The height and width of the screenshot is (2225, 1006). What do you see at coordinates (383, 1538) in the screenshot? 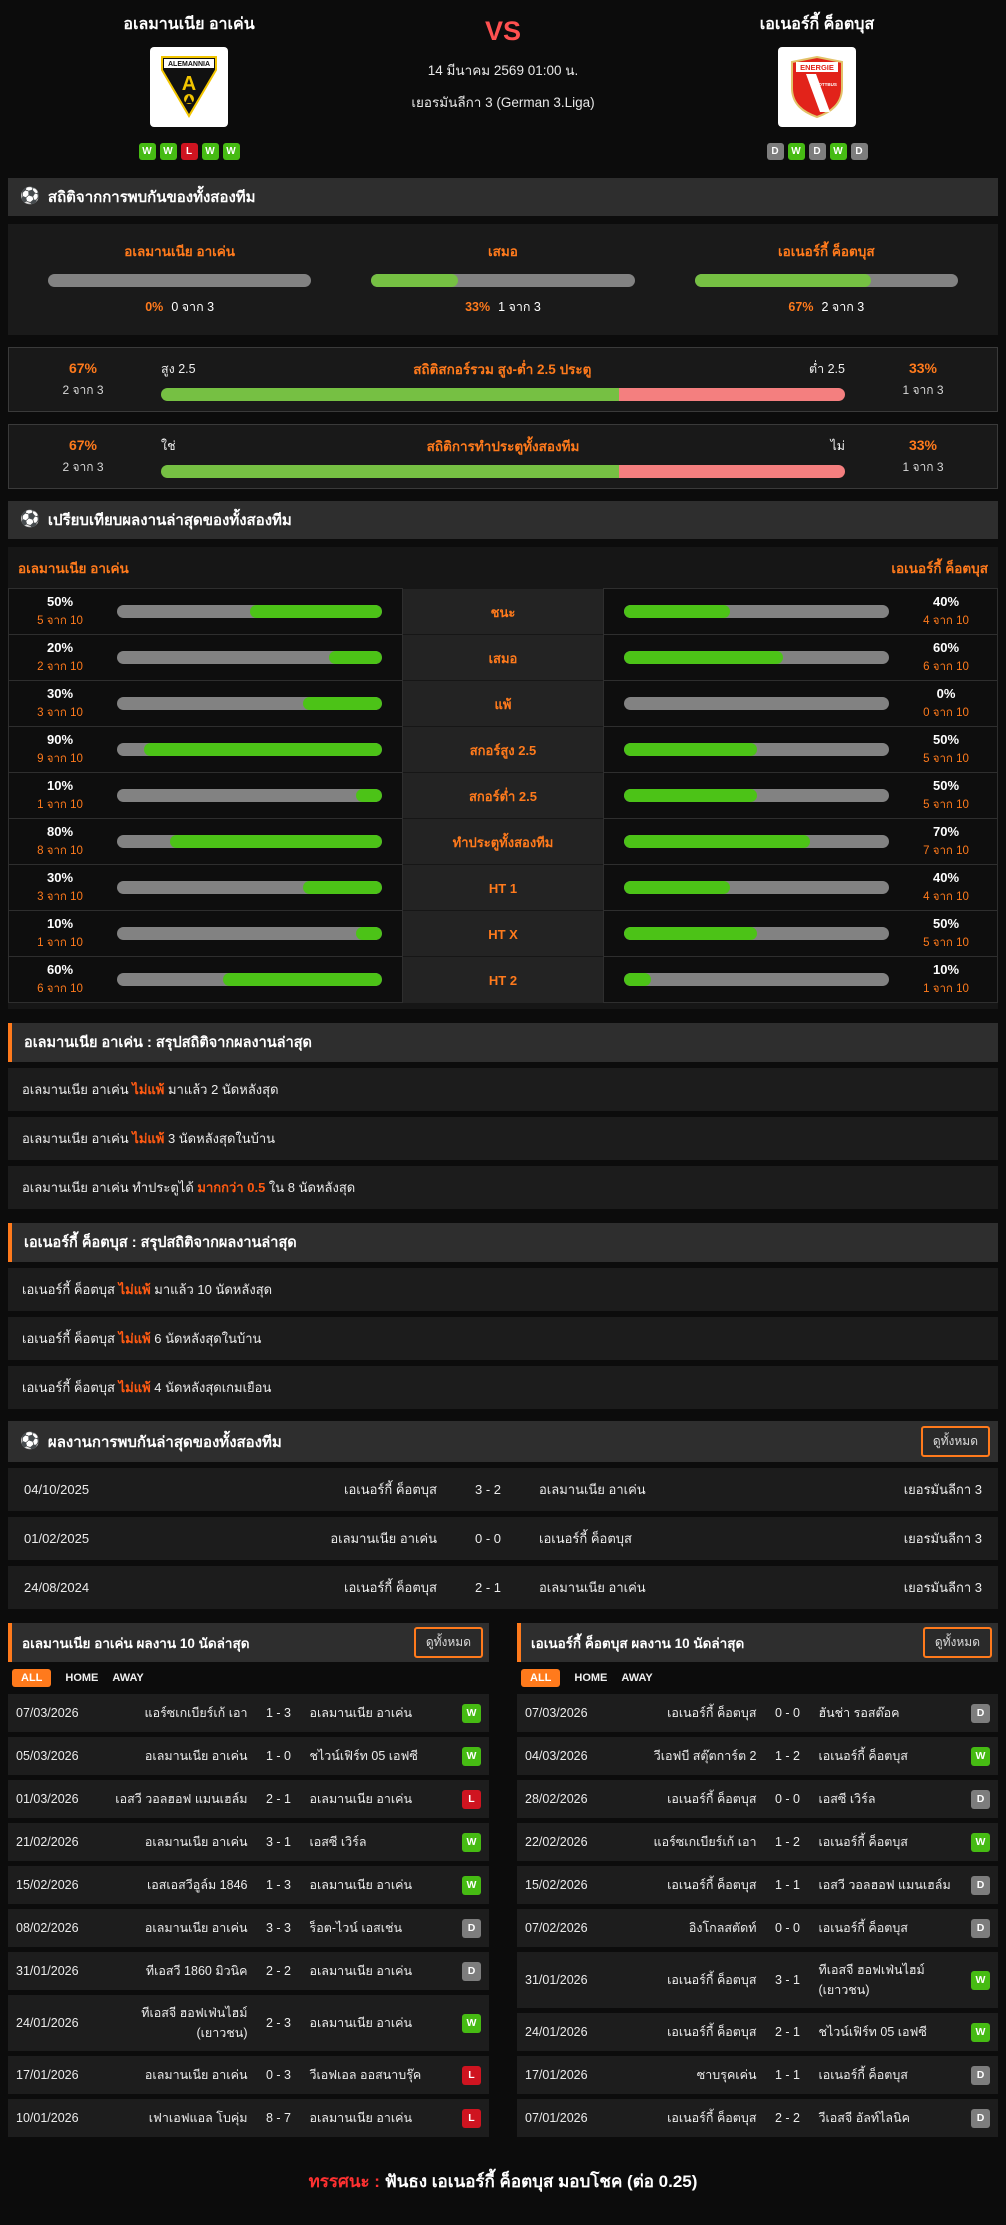
I see `meeting-home-team: อเลมานเนีย อาเค่น` at bounding box center [383, 1538].